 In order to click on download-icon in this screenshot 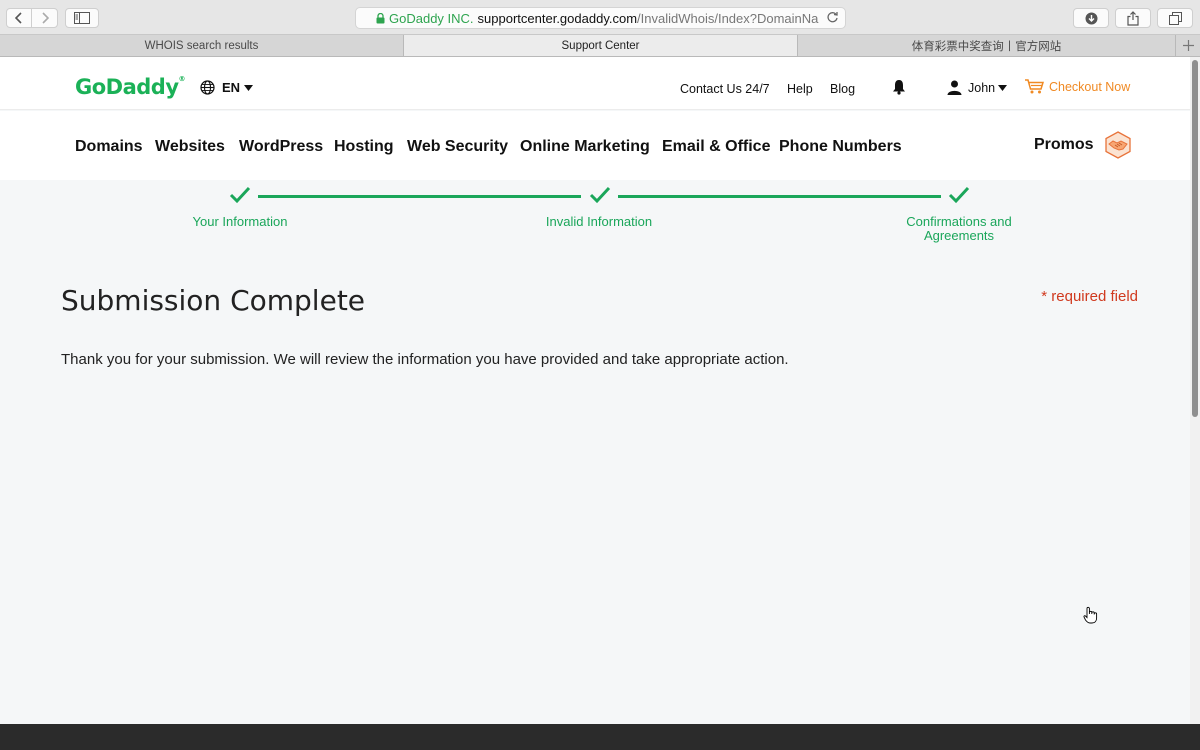, I will do `click(1091, 18)`.